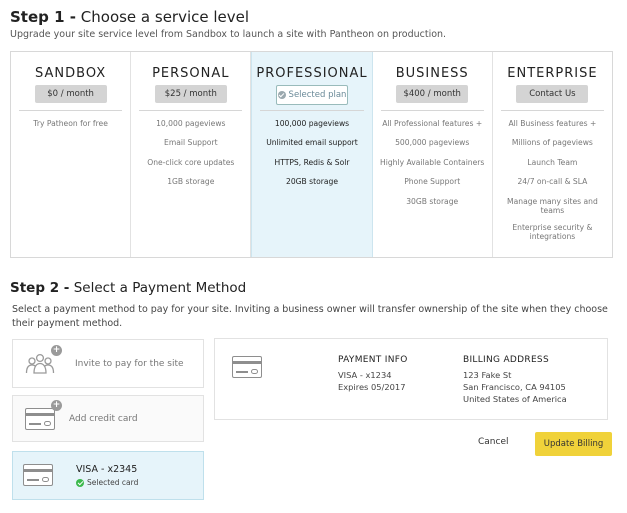 This screenshot has height=513, width=627. What do you see at coordinates (432, 94) in the screenshot?
I see `plan-price-button: $400 / month` at bounding box center [432, 94].